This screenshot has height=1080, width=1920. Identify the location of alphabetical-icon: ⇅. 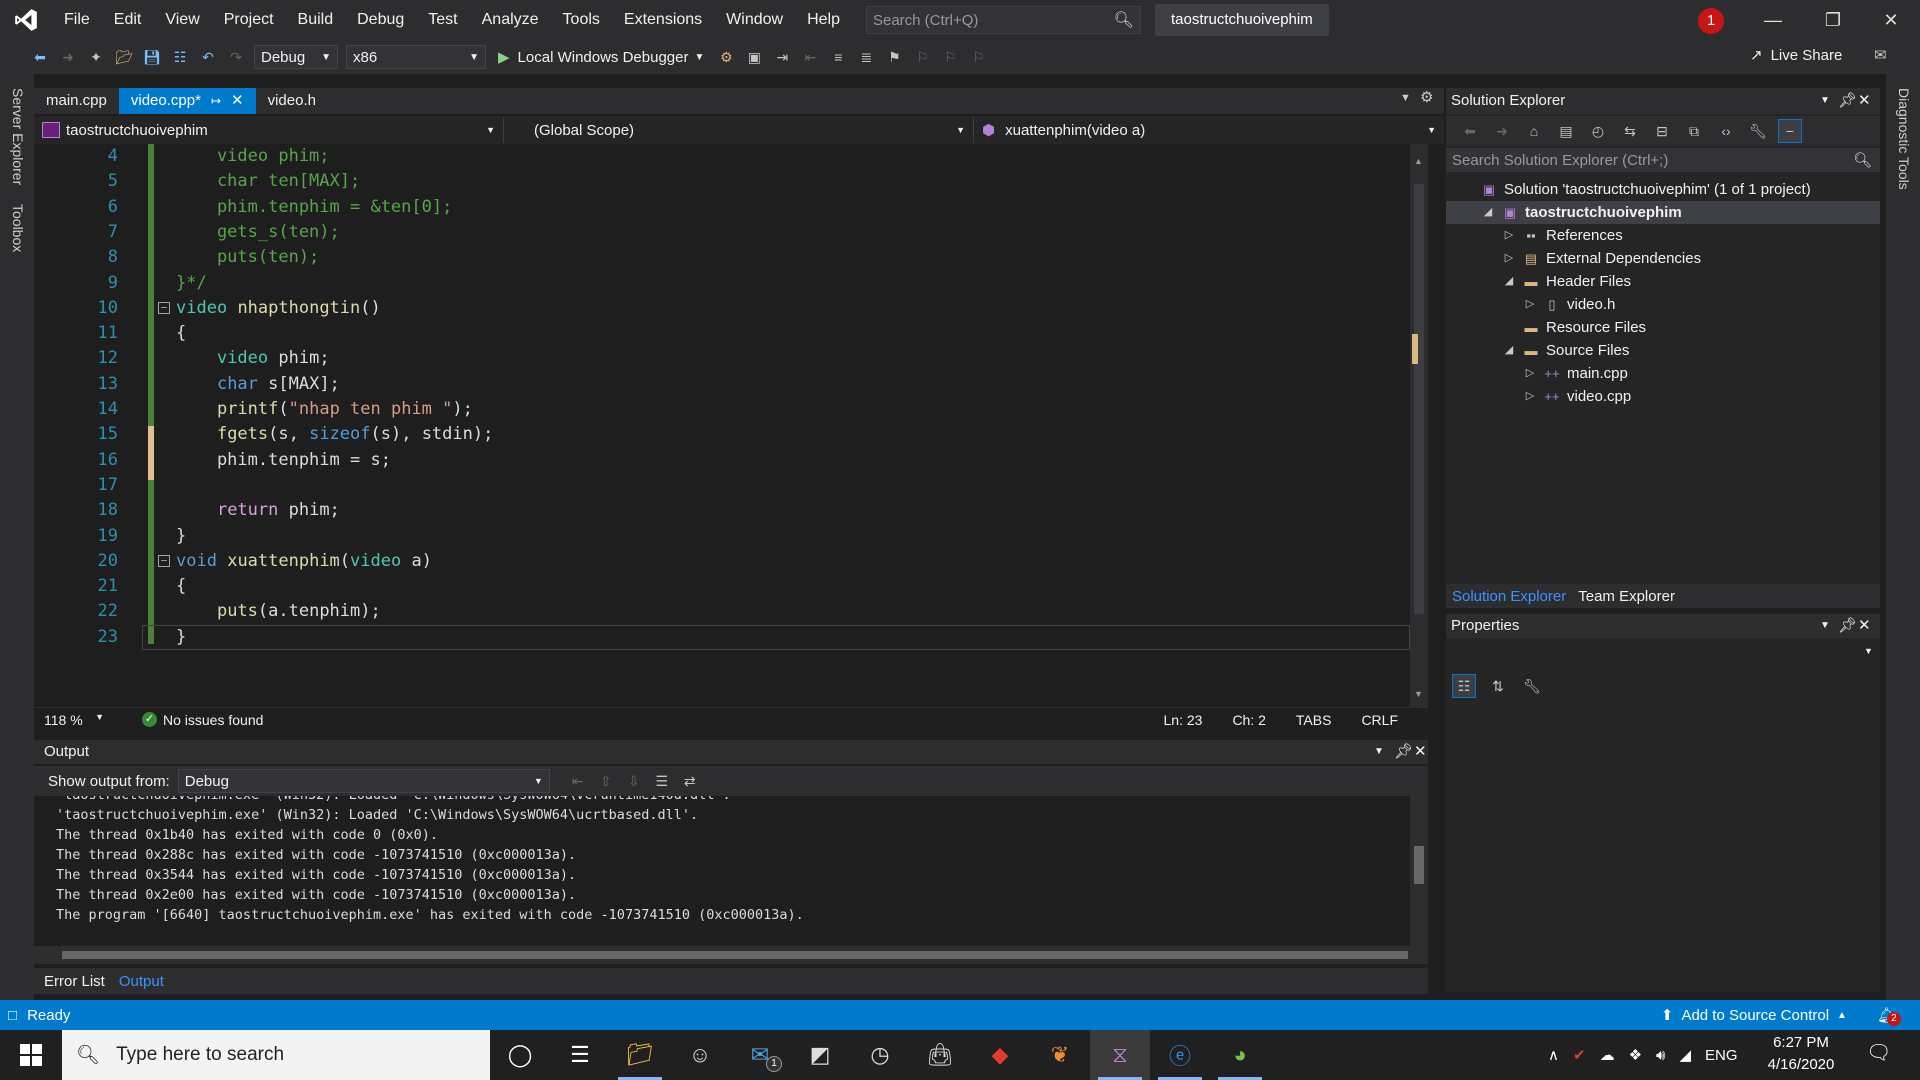
(1498, 686).